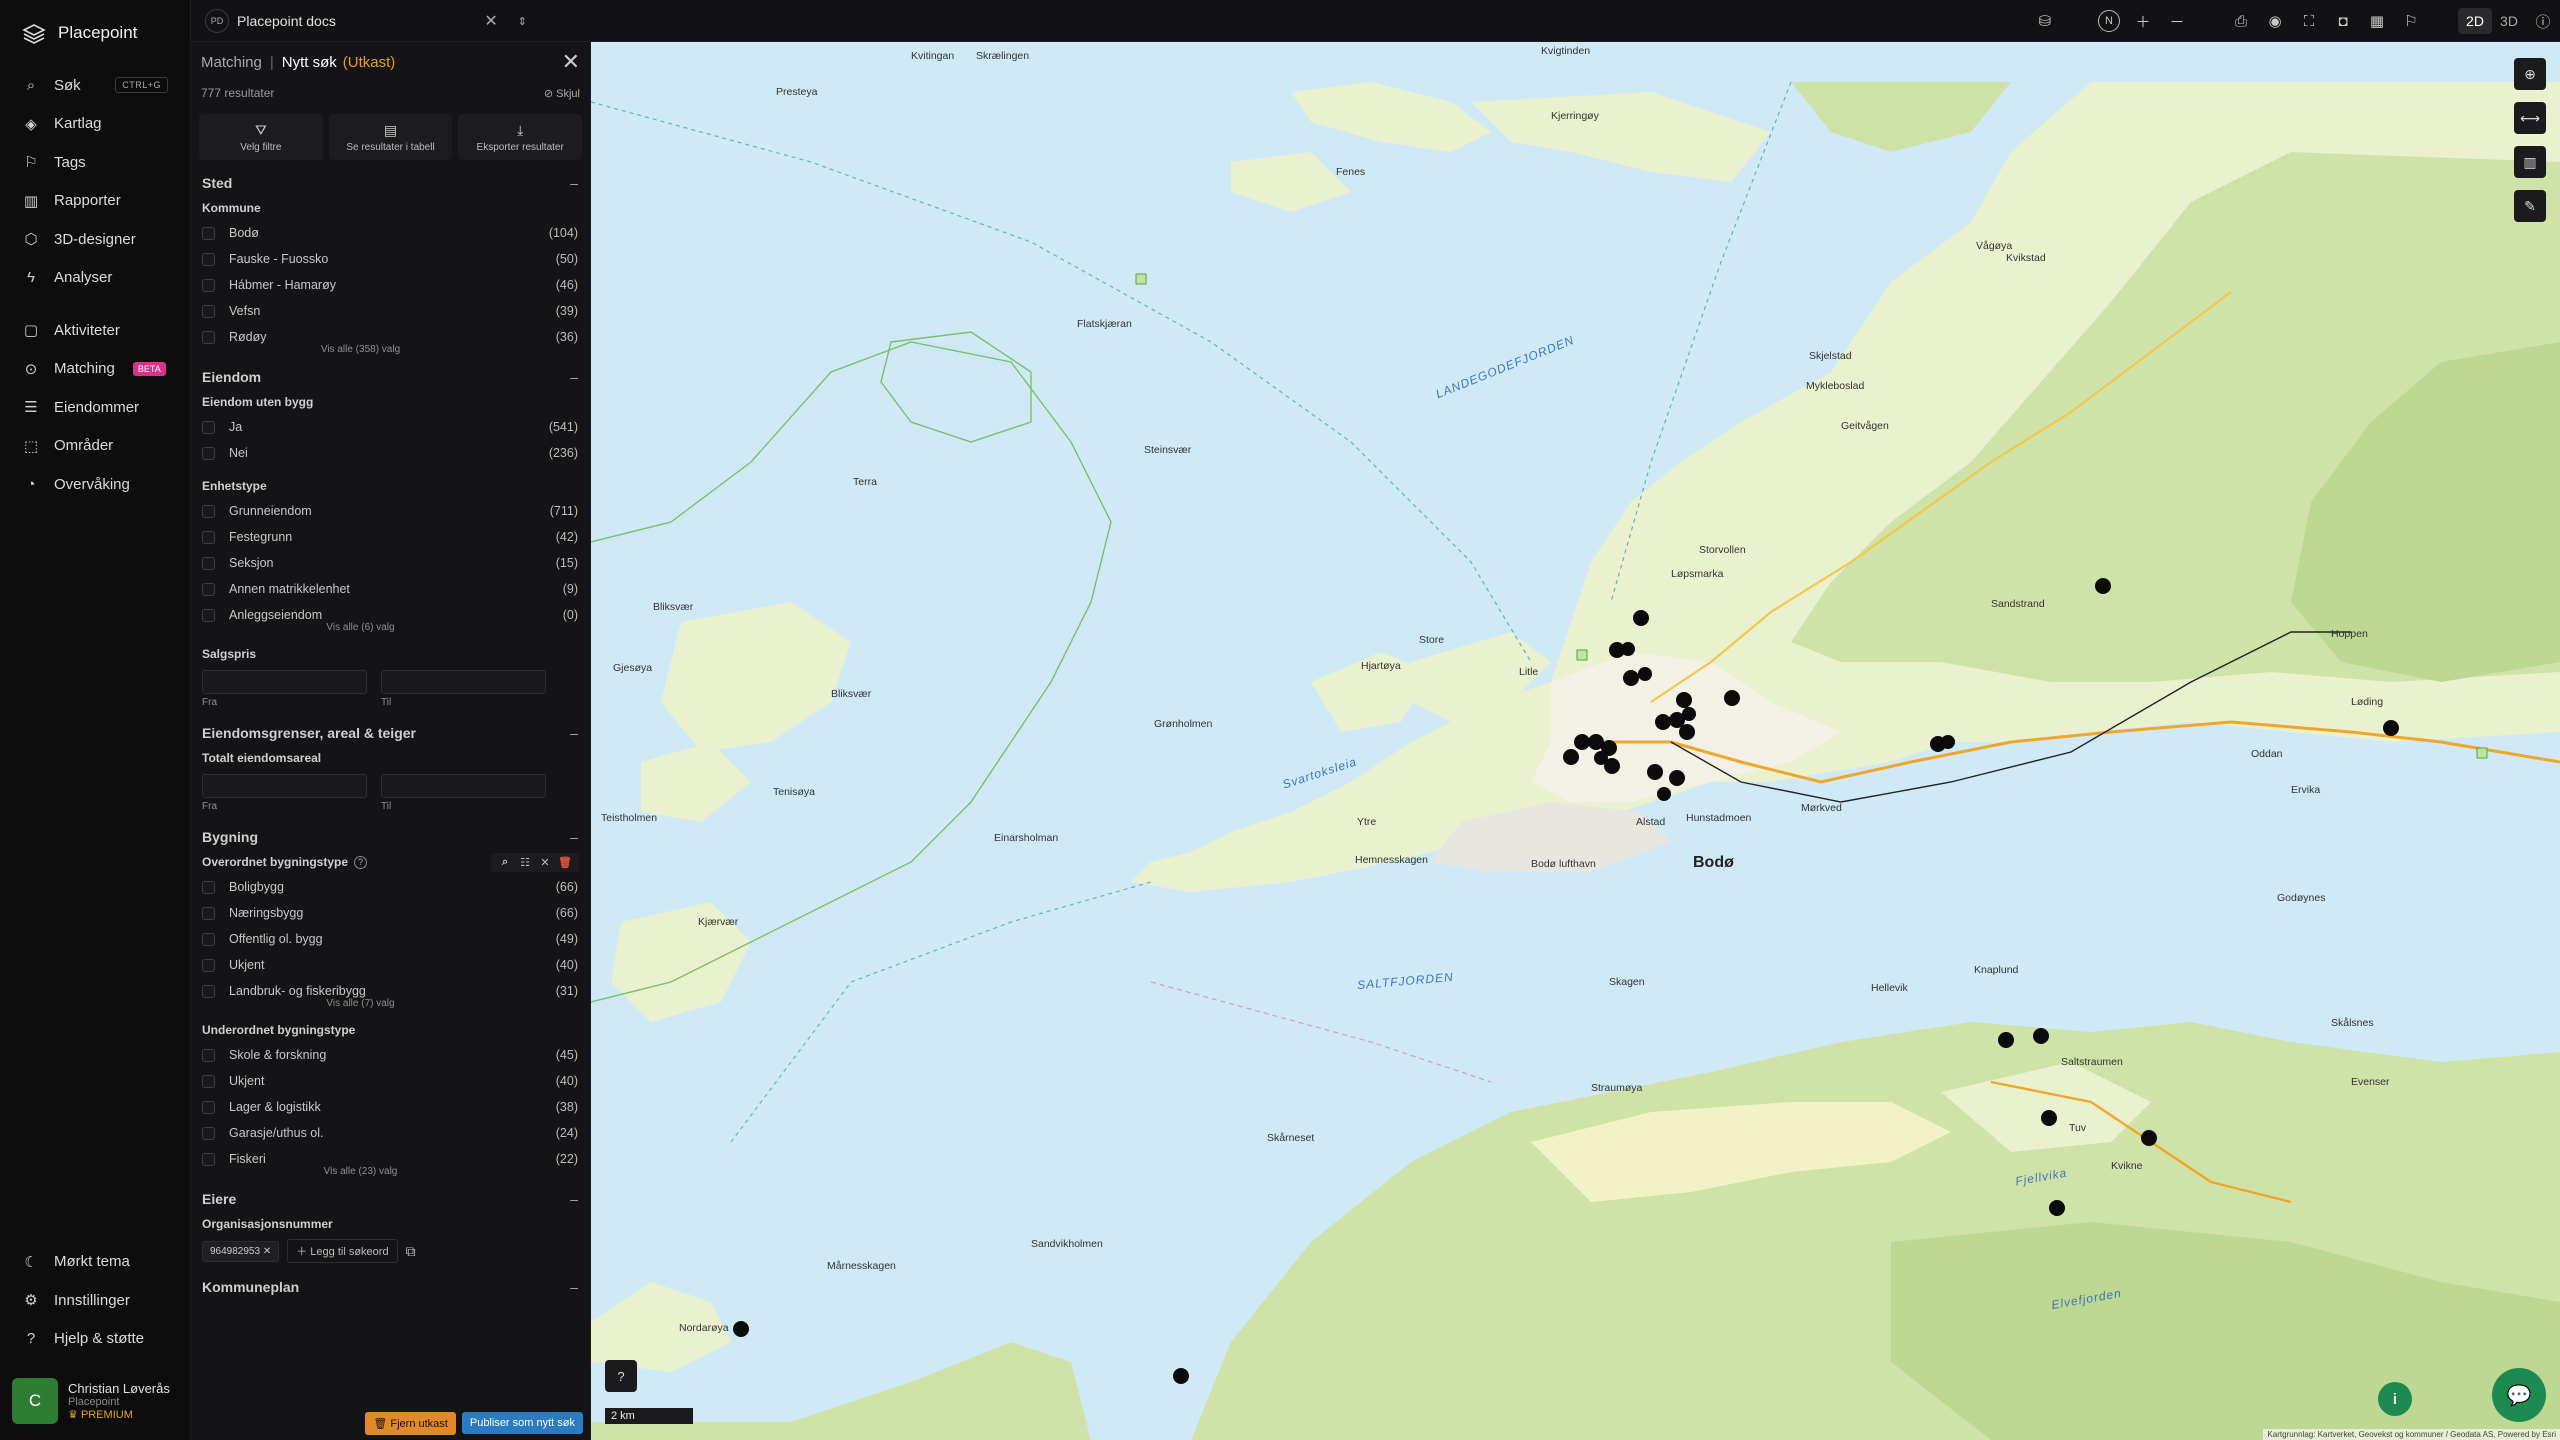 The image size is (2560, 1440). Describe the element at coordinates (95, 239) in the screenshot. I see `nav-item-3d-designer: ⬡ 3D-designer` at that location.